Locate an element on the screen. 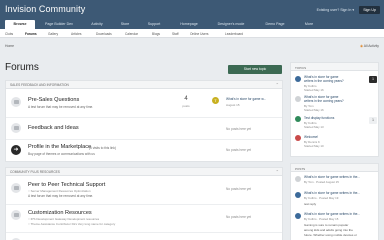 This screenshot has width=384, height=240. avatar: T is located at coordinates (215, 100).